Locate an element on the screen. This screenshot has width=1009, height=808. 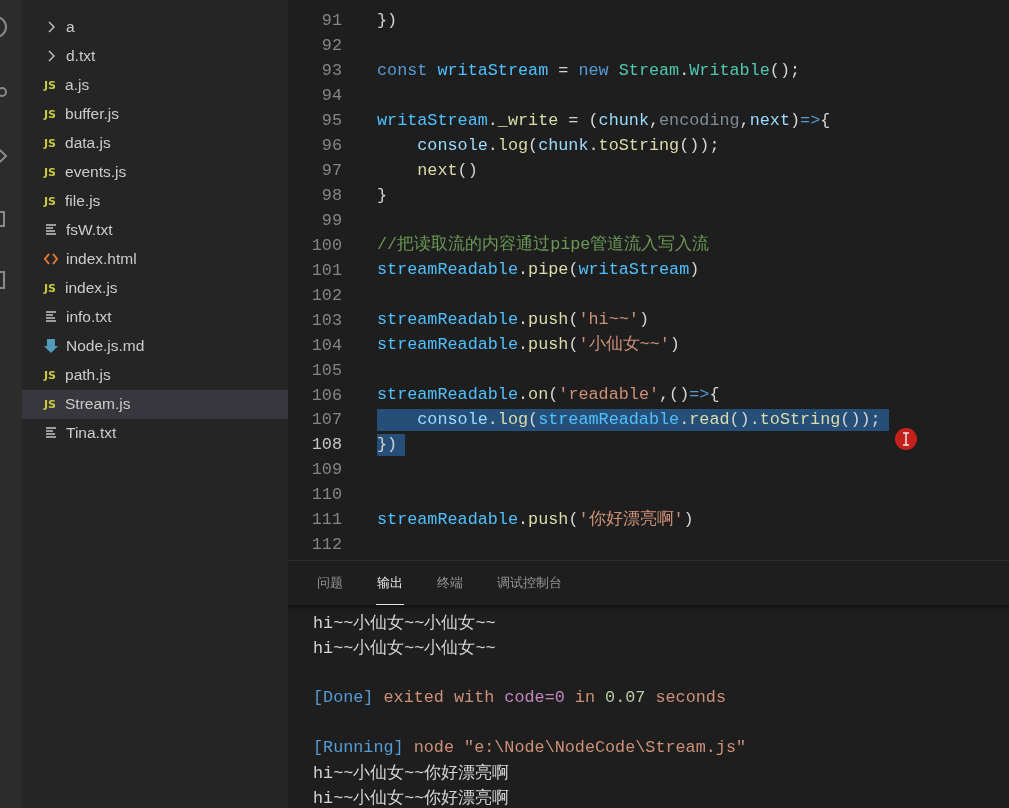
code-line: streamReadable.push('hi~~') is located at coordinates (513, 320).